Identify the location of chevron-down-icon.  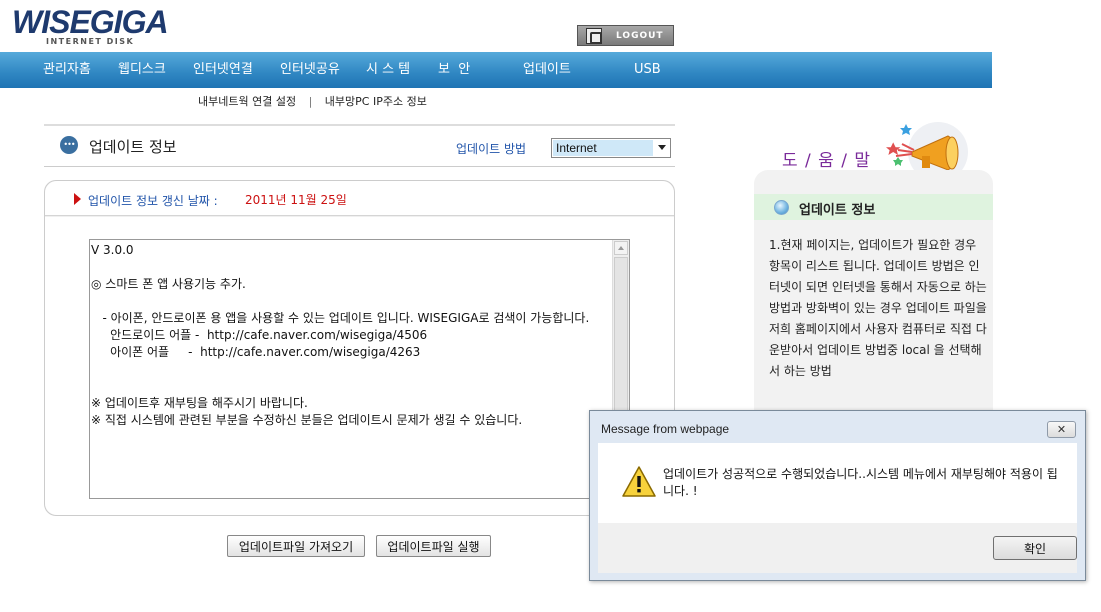
(662, 147).